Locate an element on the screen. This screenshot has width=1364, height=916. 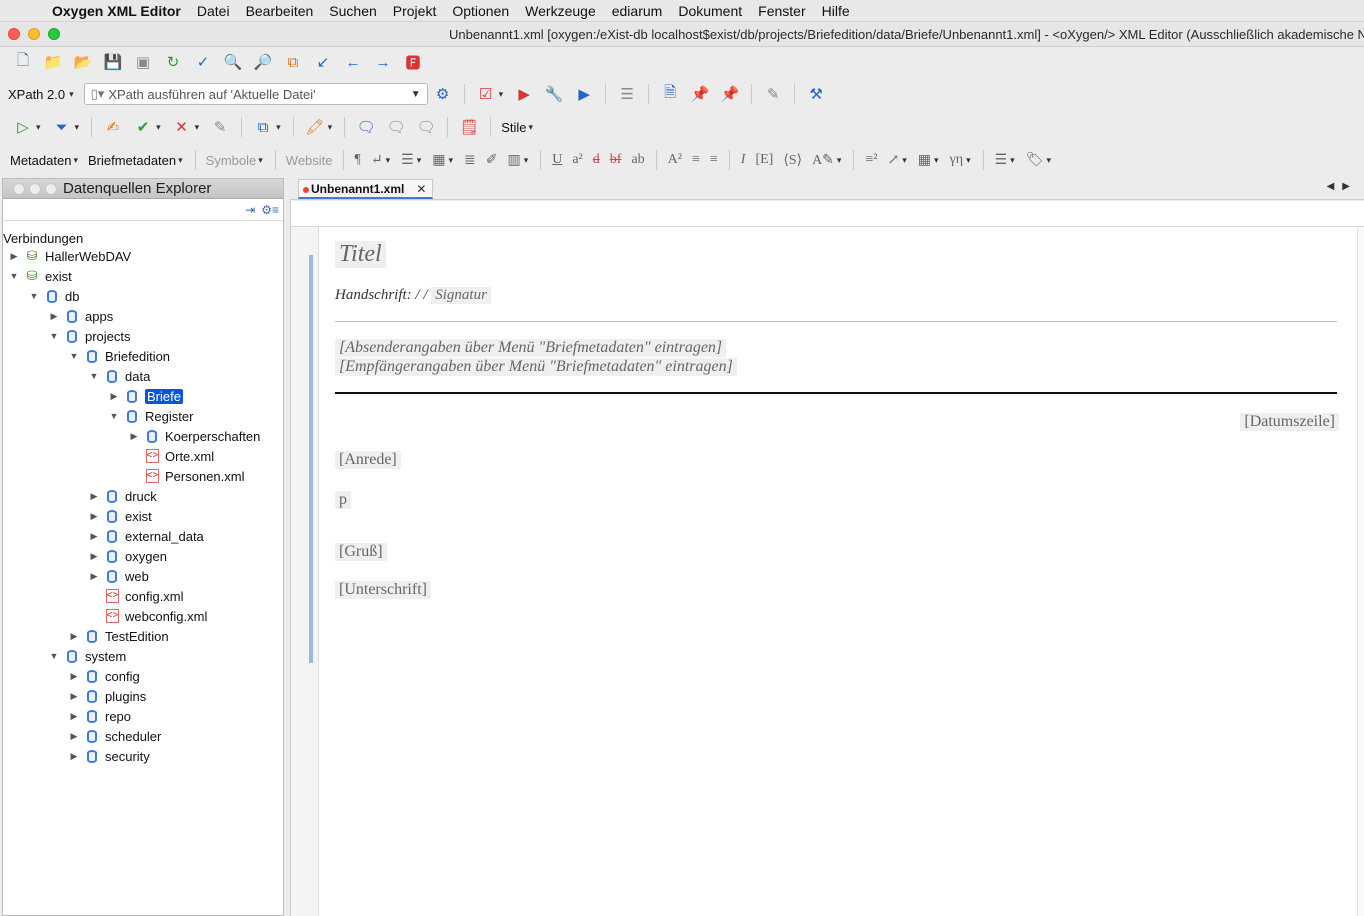
tree-item-testedition: ▶ TestEdition is located at coordinates (118, 636).